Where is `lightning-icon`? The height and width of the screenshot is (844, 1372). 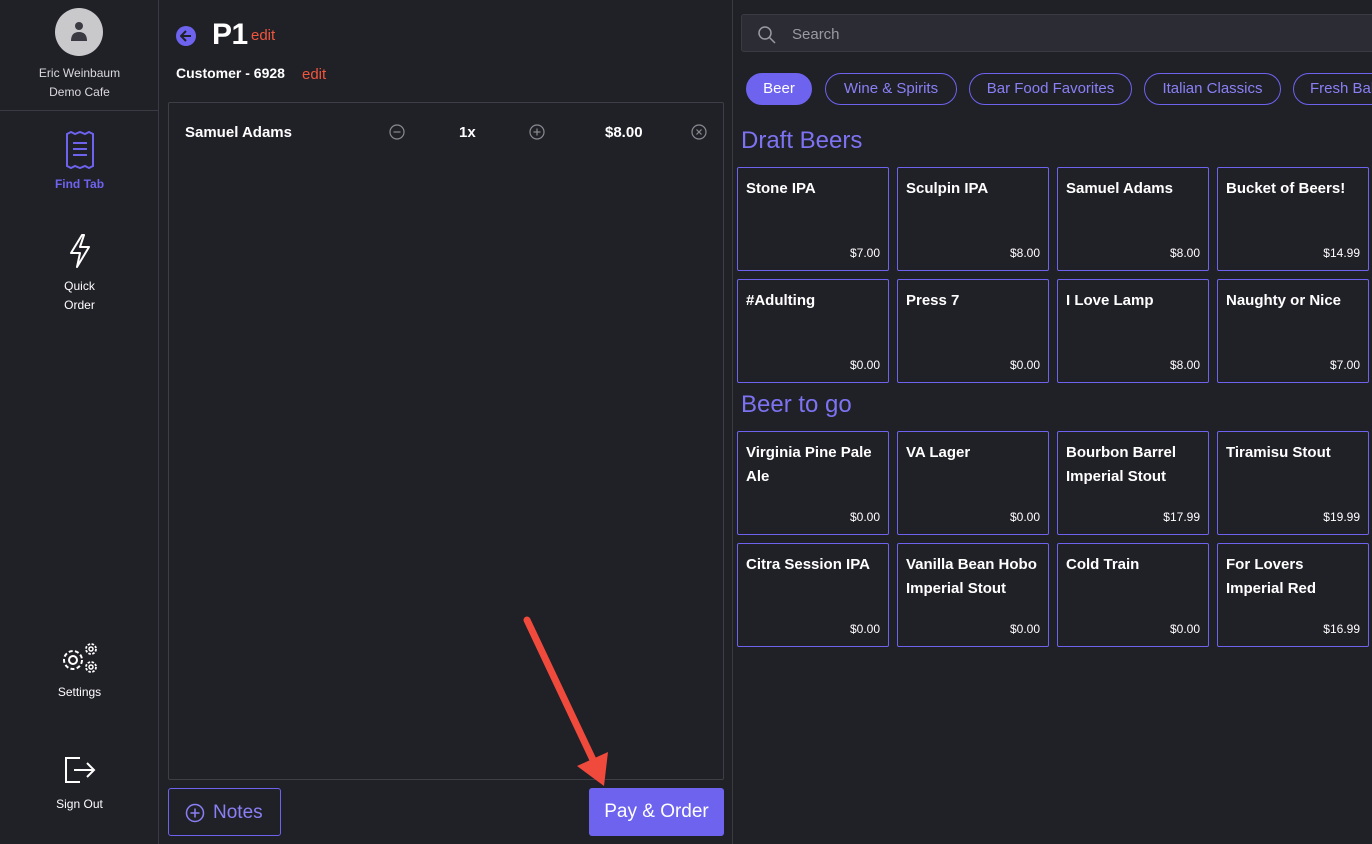
lightning-icon is located at coordinates (79, 251).